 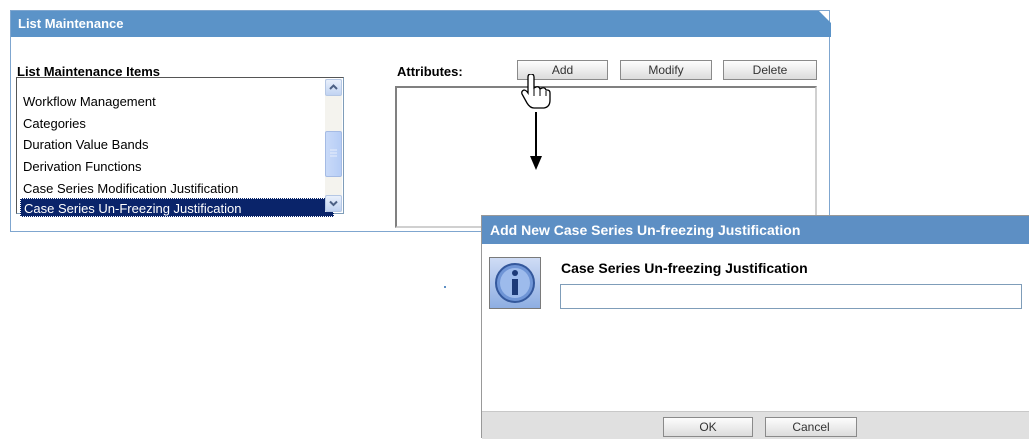 I want to click on justification-input, so click(x=791, y=296).